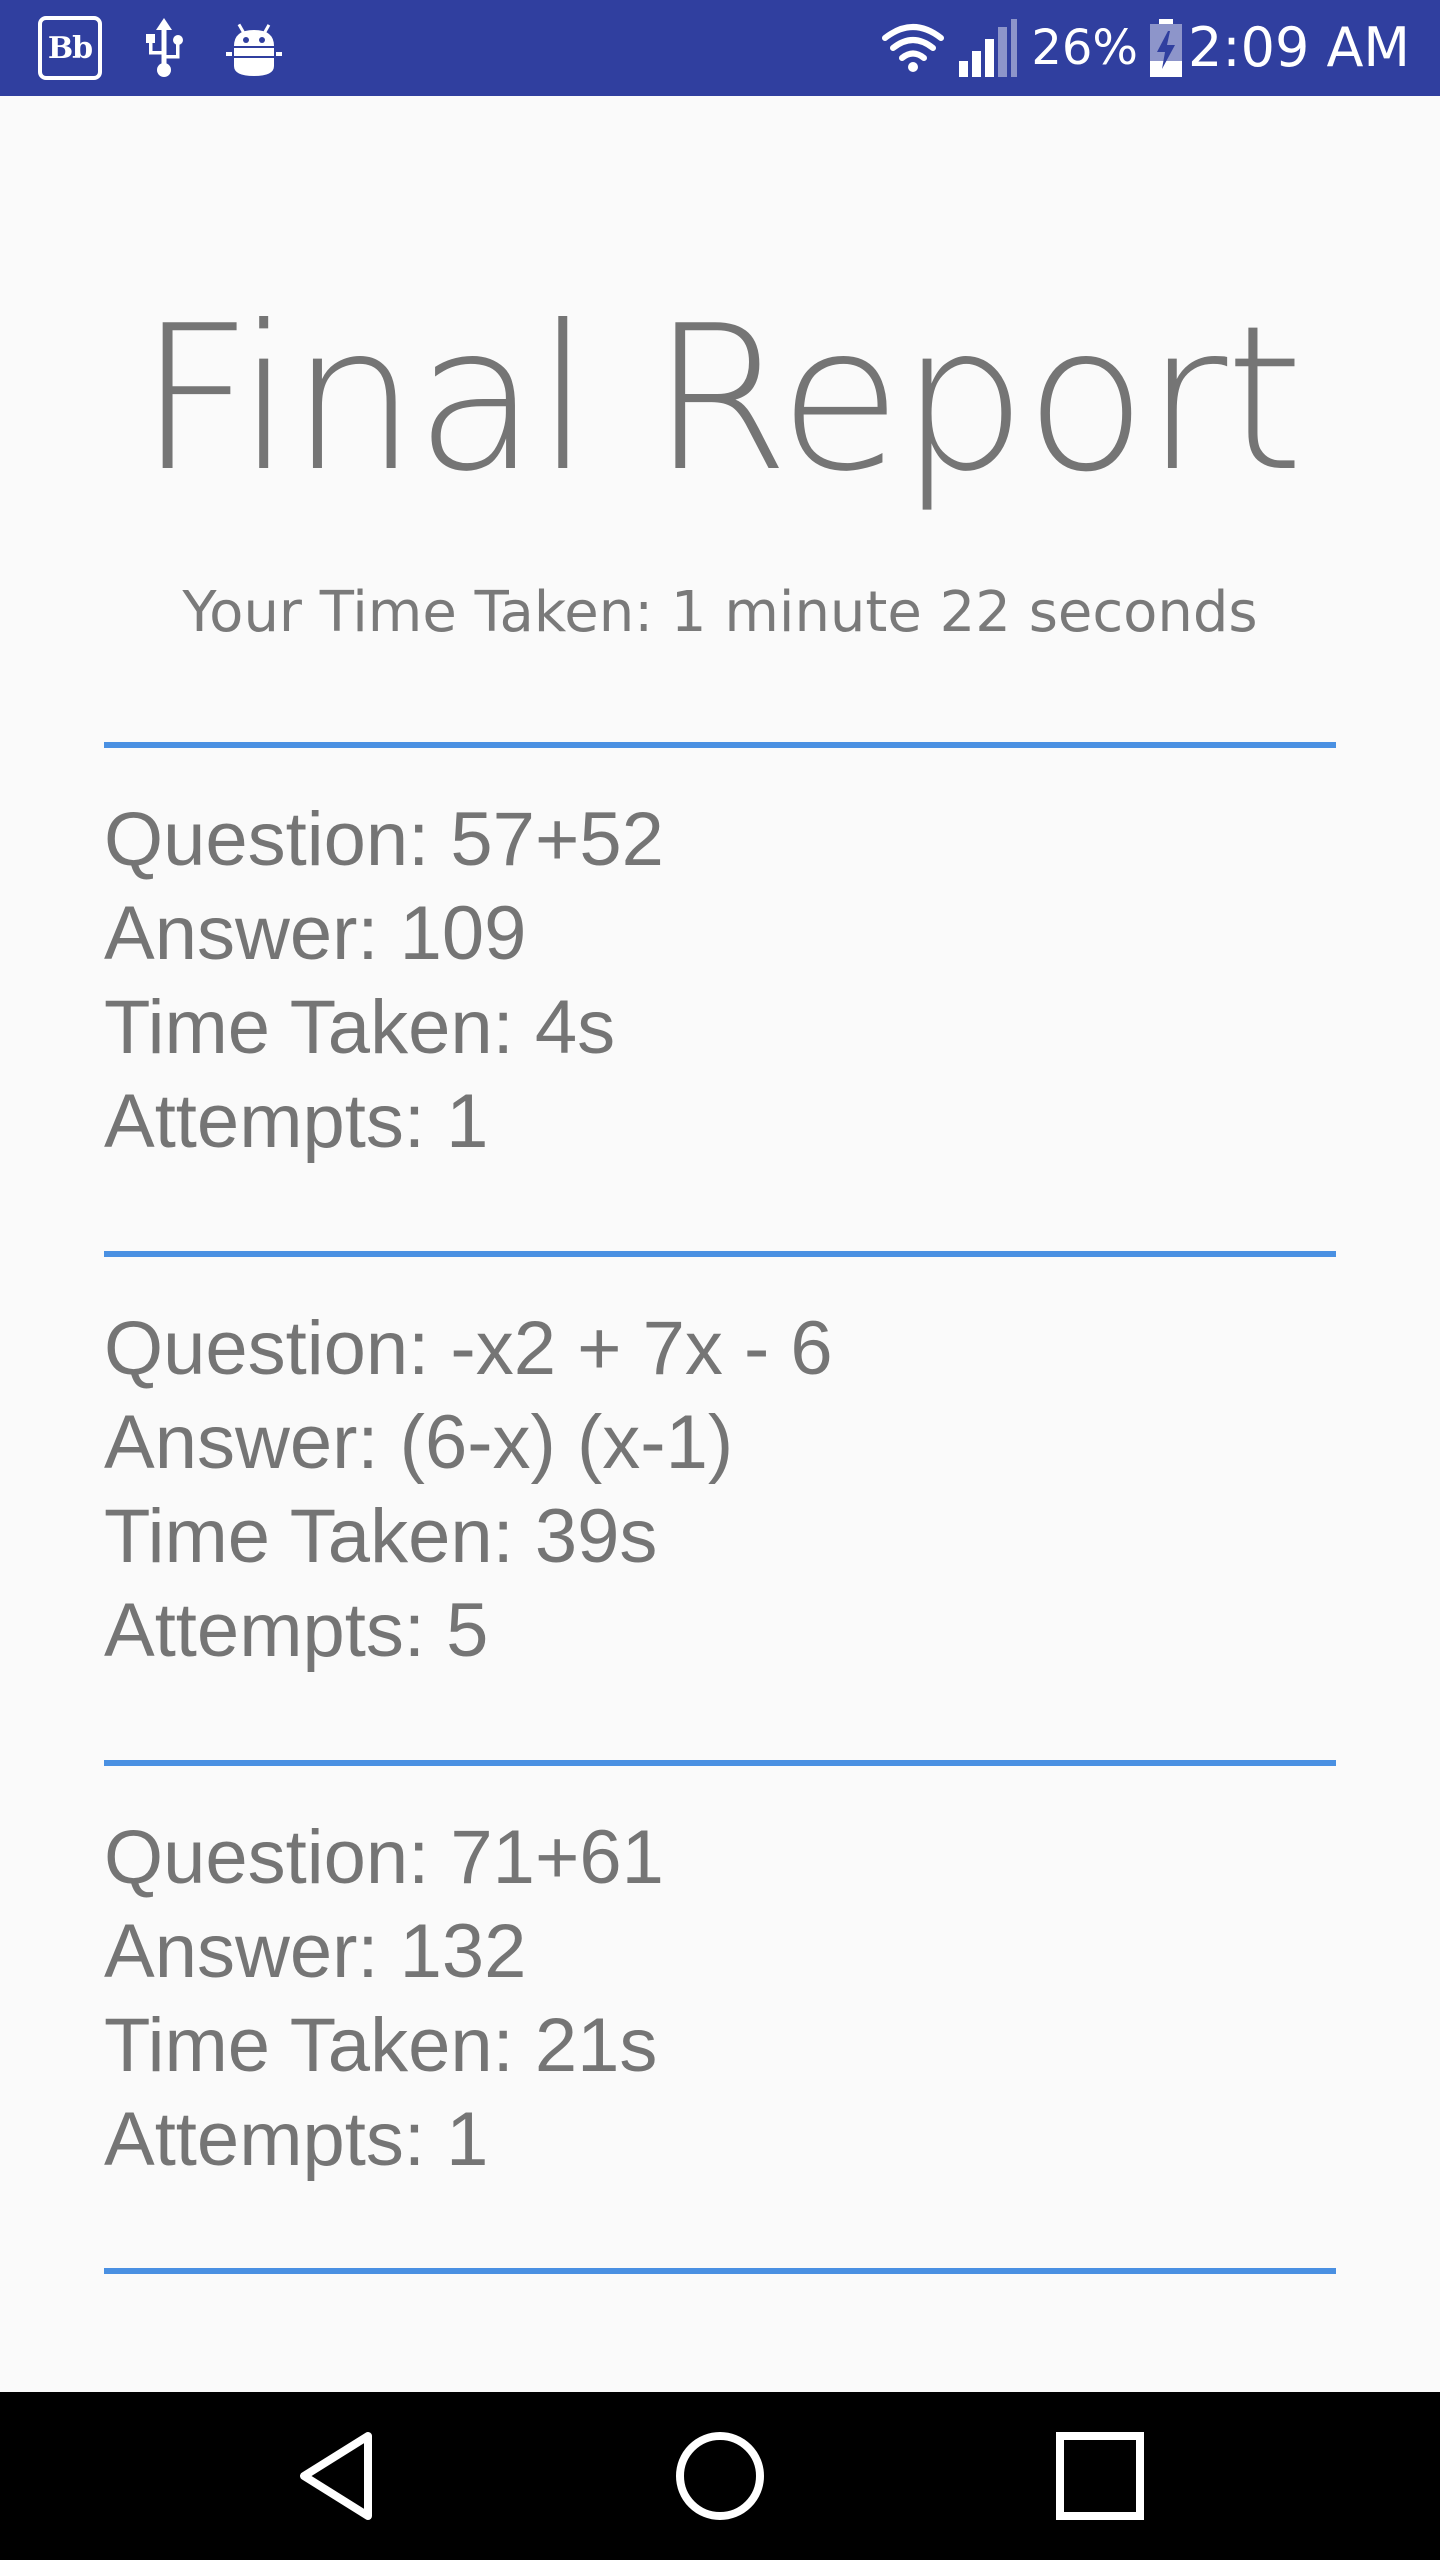 The height and width of the screenshot is (2560, 1440). Describe the element at coordinates (1299, 47) in the screenshot. I see `clock: 2:09 AM` at that location.